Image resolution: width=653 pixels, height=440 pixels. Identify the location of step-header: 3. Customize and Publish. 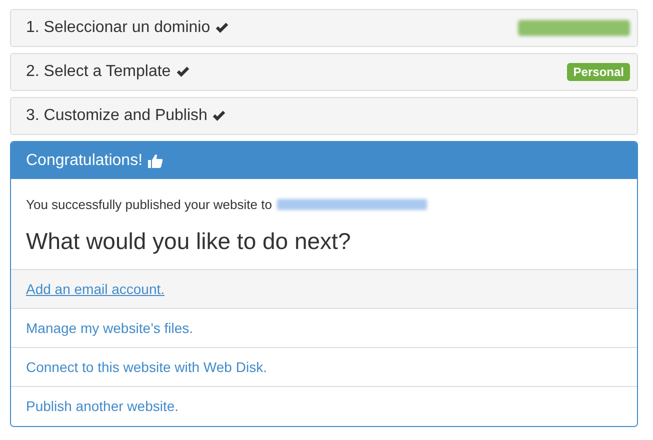
(324, 116).